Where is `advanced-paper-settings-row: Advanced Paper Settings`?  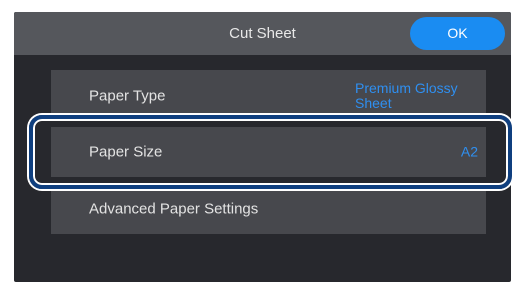 advanced-paper-settings-row: Advanced Paper Settings is located at coordinates (268, 208).